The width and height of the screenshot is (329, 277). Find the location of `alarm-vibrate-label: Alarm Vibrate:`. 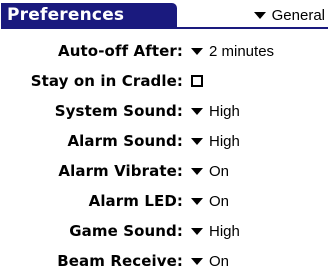

alarm-vibrate-label: Alarm Vibrate: is located at coordinates (120, 171).